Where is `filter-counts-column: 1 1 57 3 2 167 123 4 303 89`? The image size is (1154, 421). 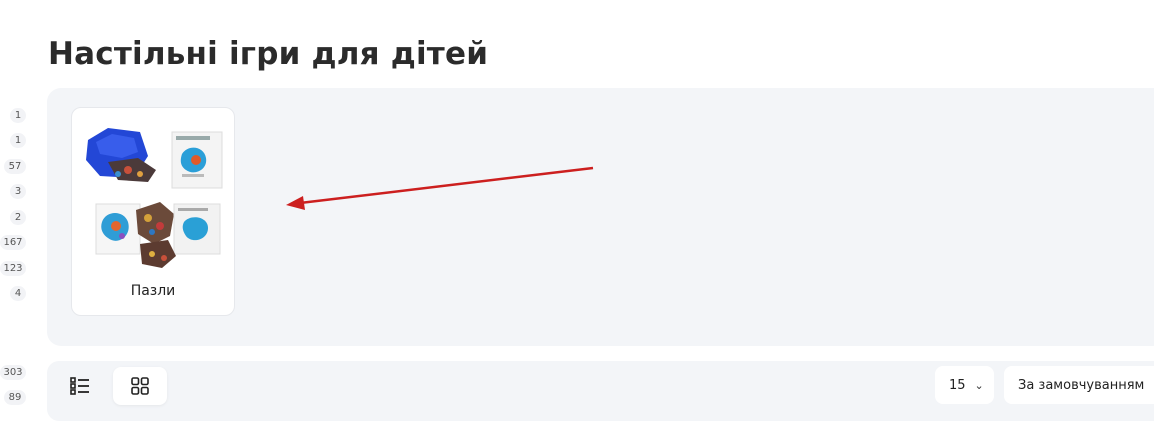 filter-counts-column: 1 1 57 3 2 167 123 4 303 89 is located at coordinates (15, 202).